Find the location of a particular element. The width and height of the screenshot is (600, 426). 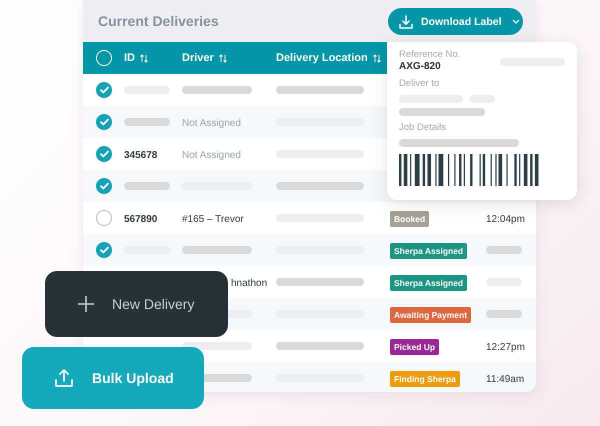

column-header: Delivery Location is located at coordinates (322, 58).